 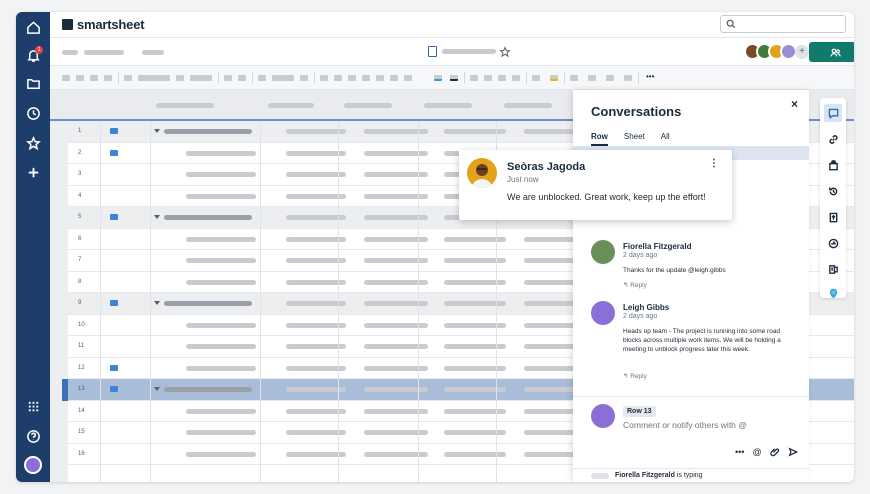 I want to click on toolbar-divider, so click(x=464, y=78).